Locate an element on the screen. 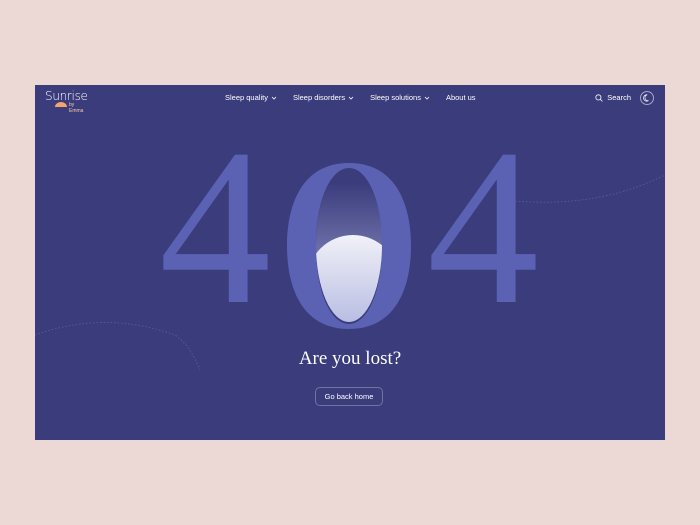 The image size is (700, 525). error-digit-zero-with-moon is located at coordinates (349, 246).